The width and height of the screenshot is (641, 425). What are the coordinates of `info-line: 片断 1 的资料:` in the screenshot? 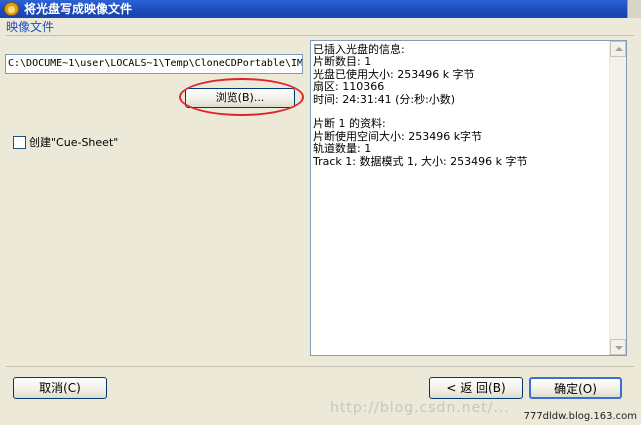 It's located at (349, 124).